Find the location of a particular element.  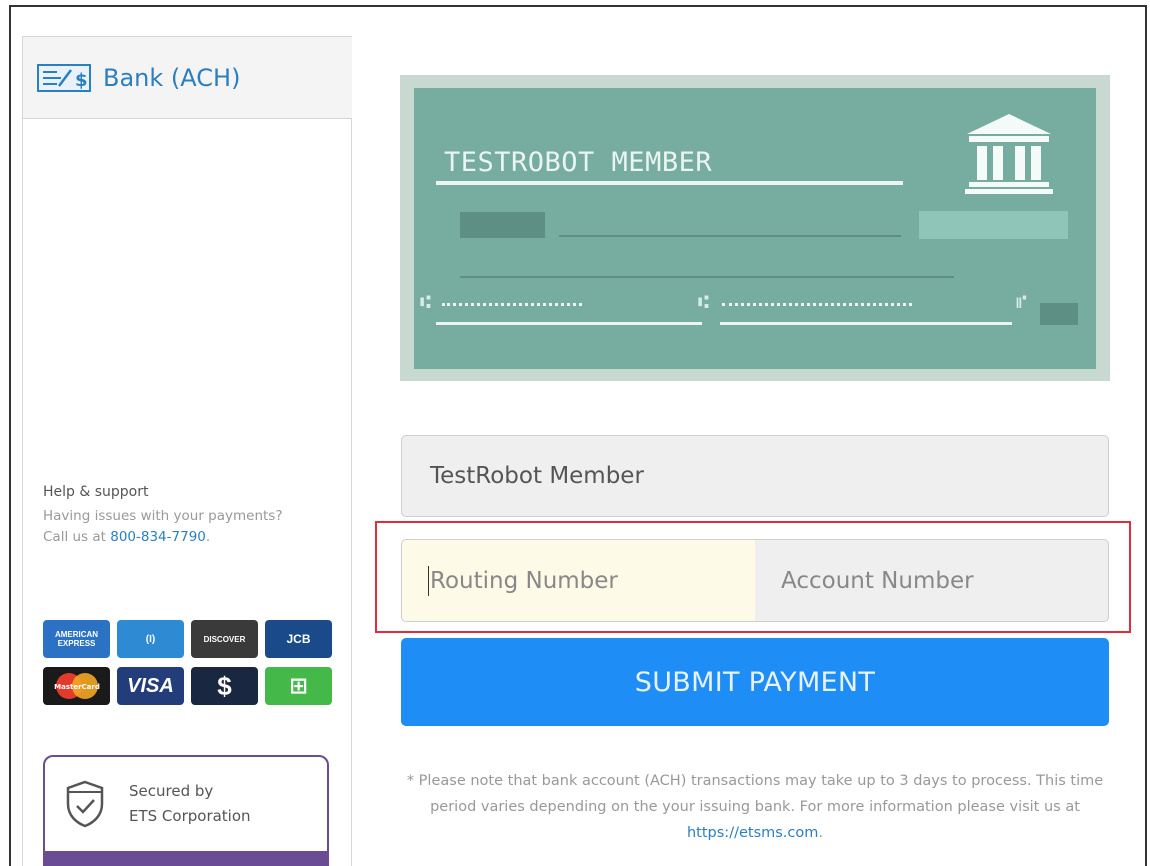

account-underline is located at coordinates (866, 323).